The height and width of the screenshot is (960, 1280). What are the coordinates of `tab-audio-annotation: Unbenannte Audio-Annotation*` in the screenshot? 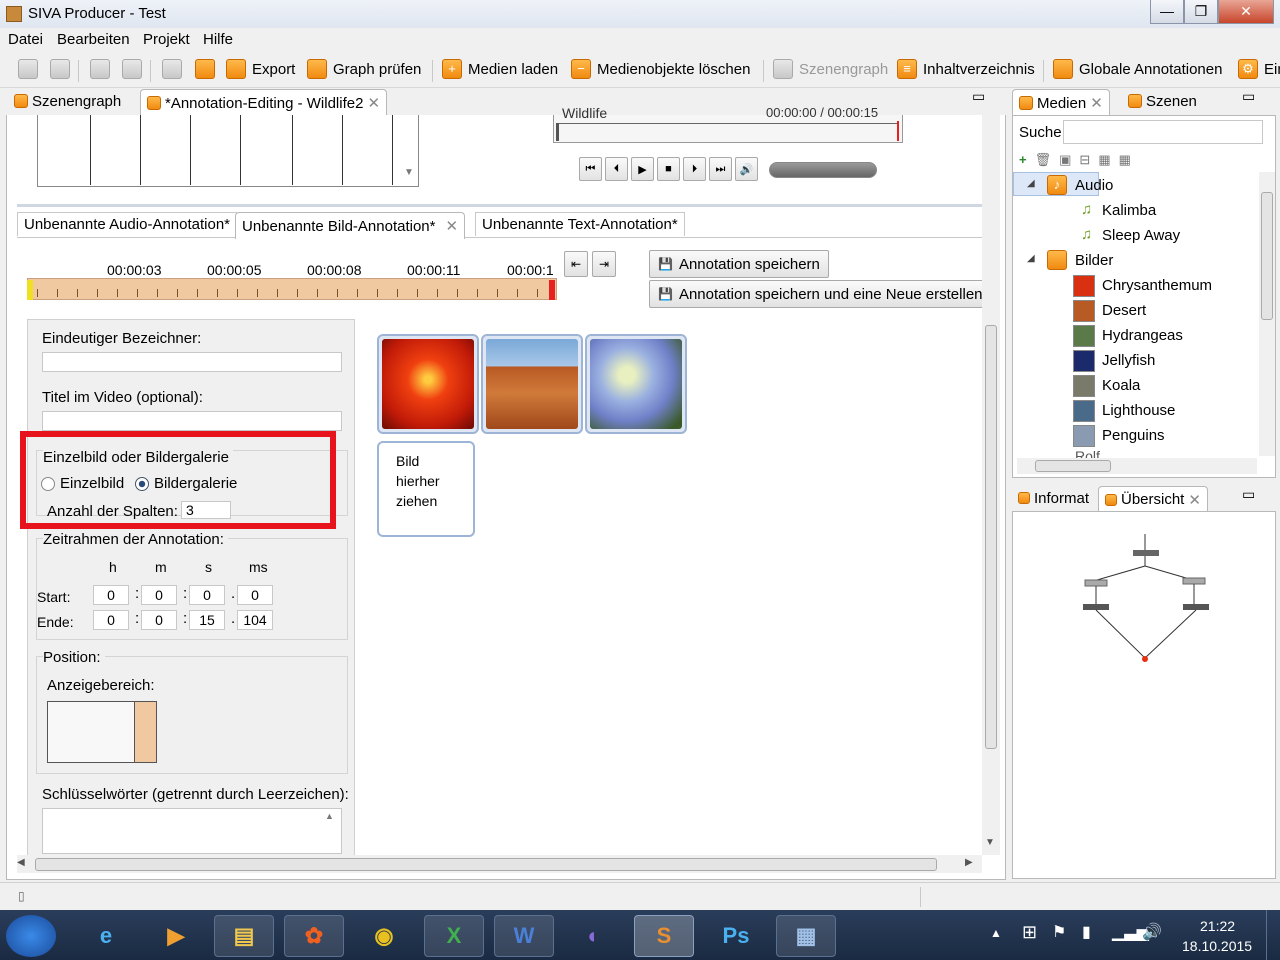 It's located at (127, 224).